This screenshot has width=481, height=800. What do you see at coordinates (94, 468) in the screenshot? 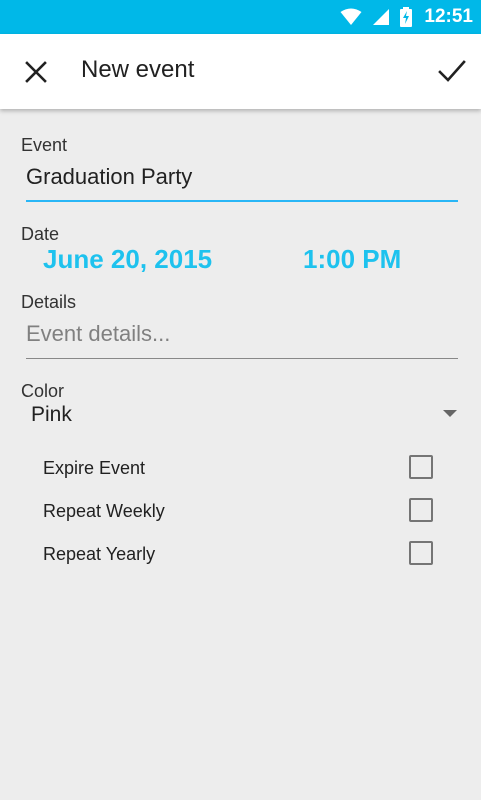
I see `option-label: Expire Event` at bounding box center [94, 468].